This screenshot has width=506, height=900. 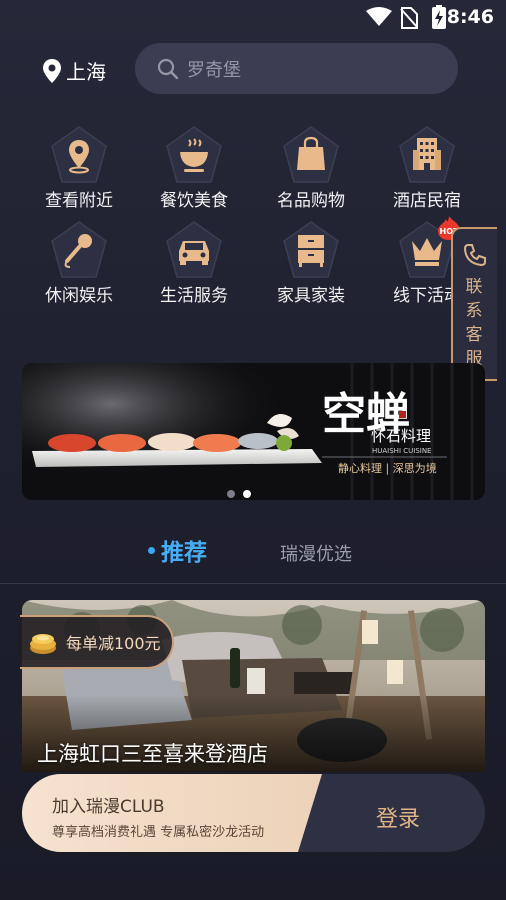 I want to click on promo-banner: 空蝉 怀石料理 HUAISHI CUISINE 静心料理 | 深思为境, so click(x=253, y=431).